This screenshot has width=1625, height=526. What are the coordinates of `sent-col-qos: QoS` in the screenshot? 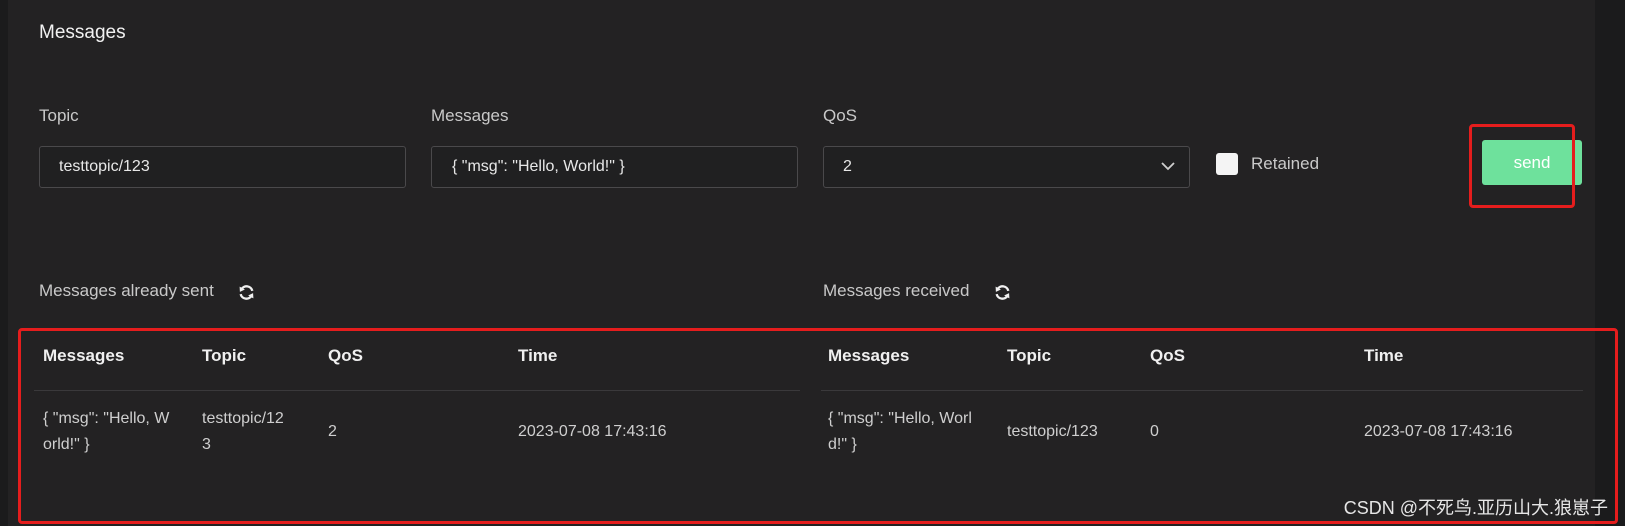 It's located at (345, 355).